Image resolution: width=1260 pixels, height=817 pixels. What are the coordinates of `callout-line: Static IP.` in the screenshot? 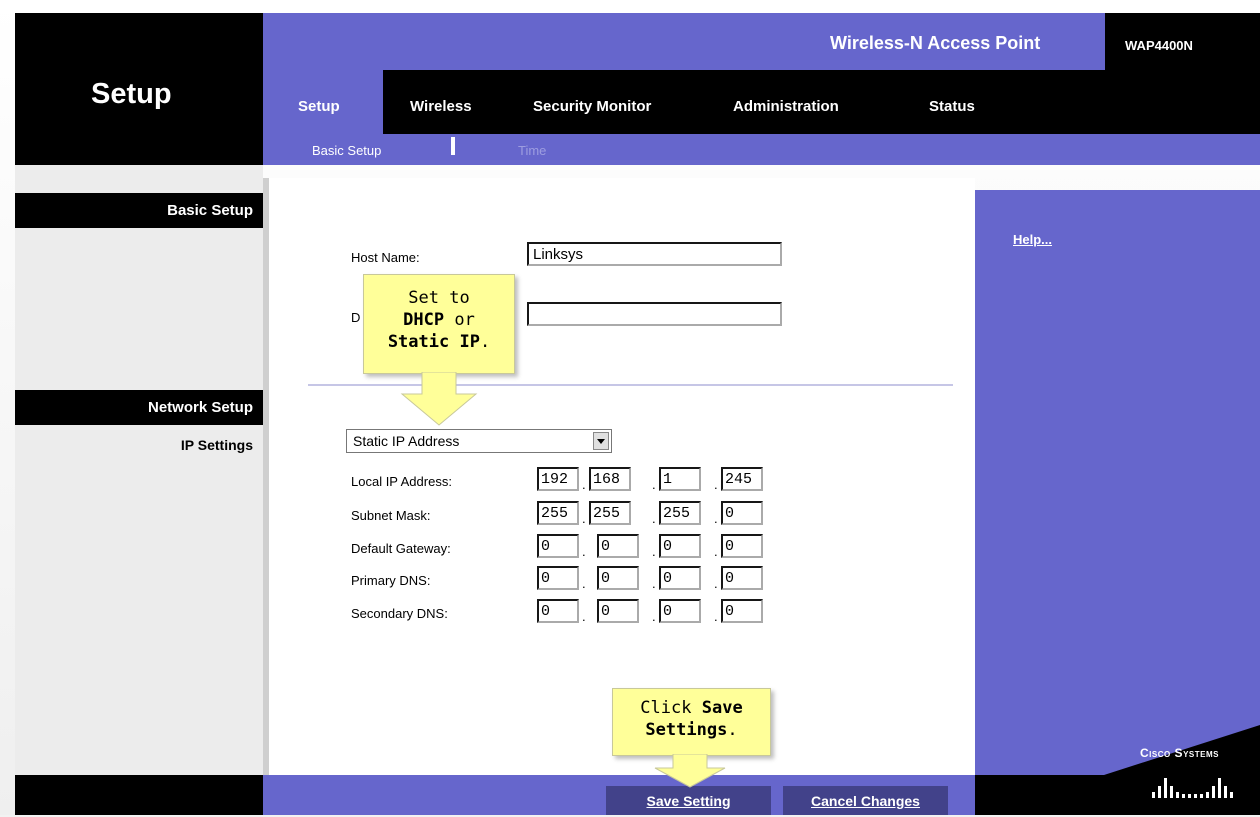 It's located at (439, 342).